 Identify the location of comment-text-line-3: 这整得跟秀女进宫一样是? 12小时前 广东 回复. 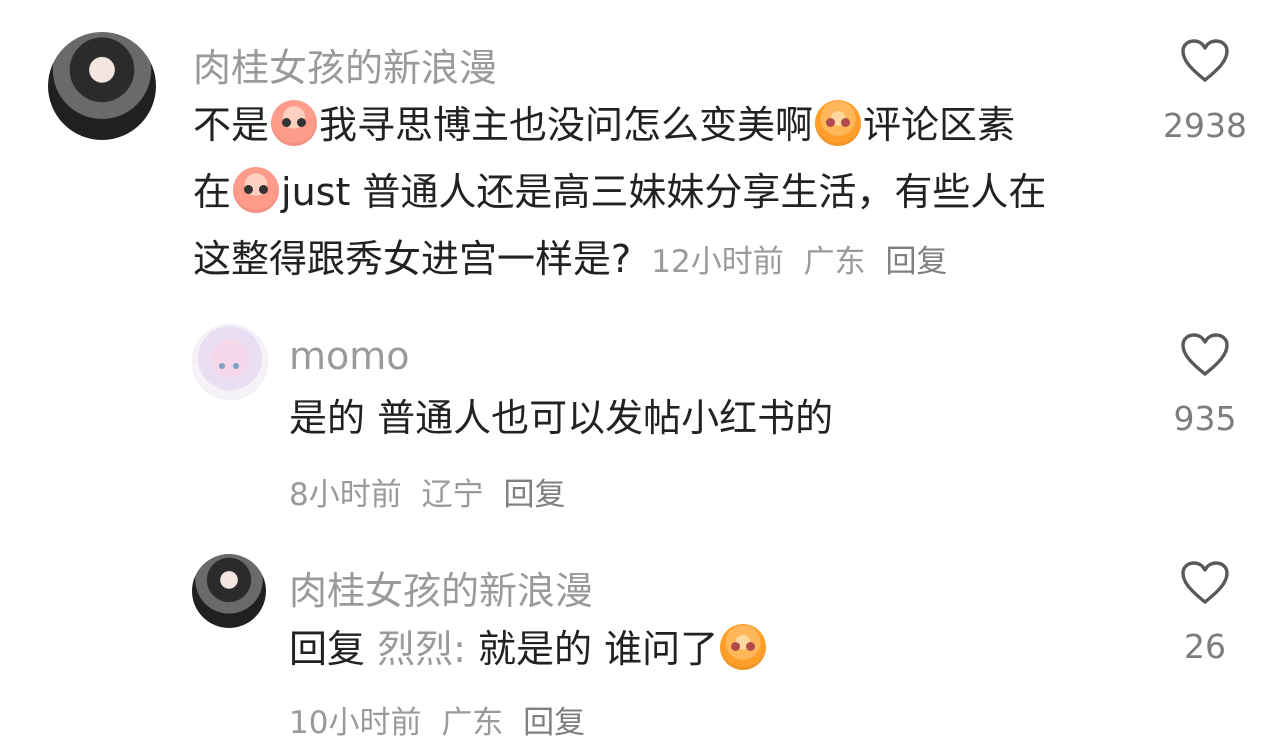
(570, 260).